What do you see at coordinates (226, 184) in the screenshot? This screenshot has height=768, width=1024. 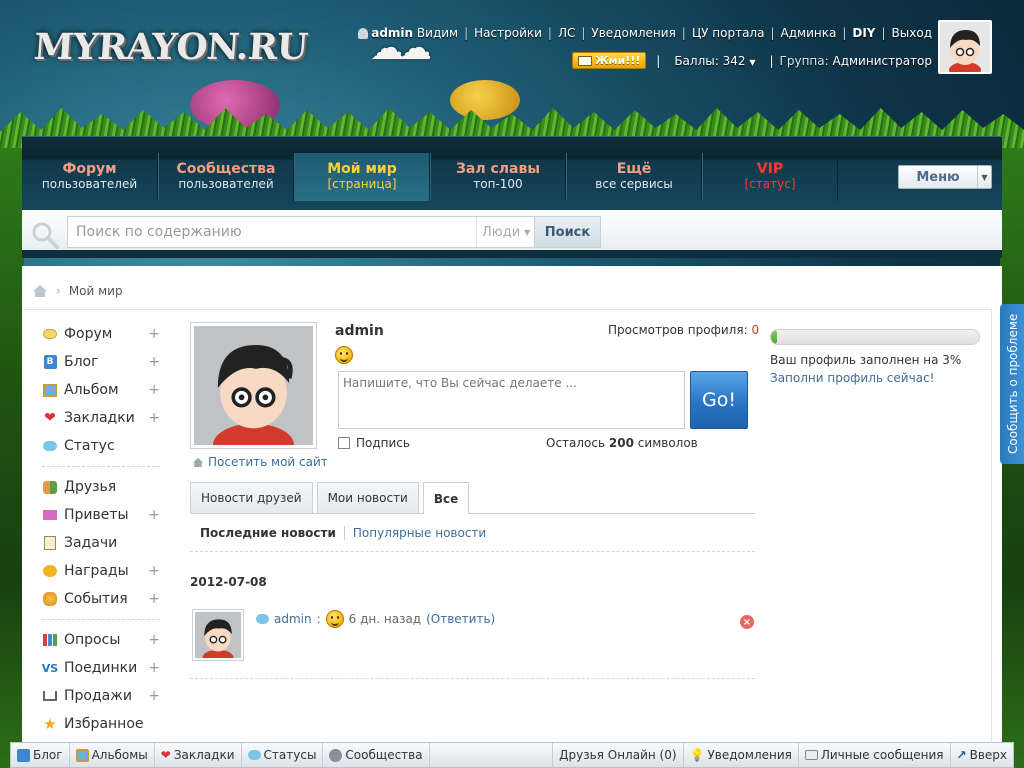 I see `nav-subtitle: пользователей` at bounding box center [226, 184].